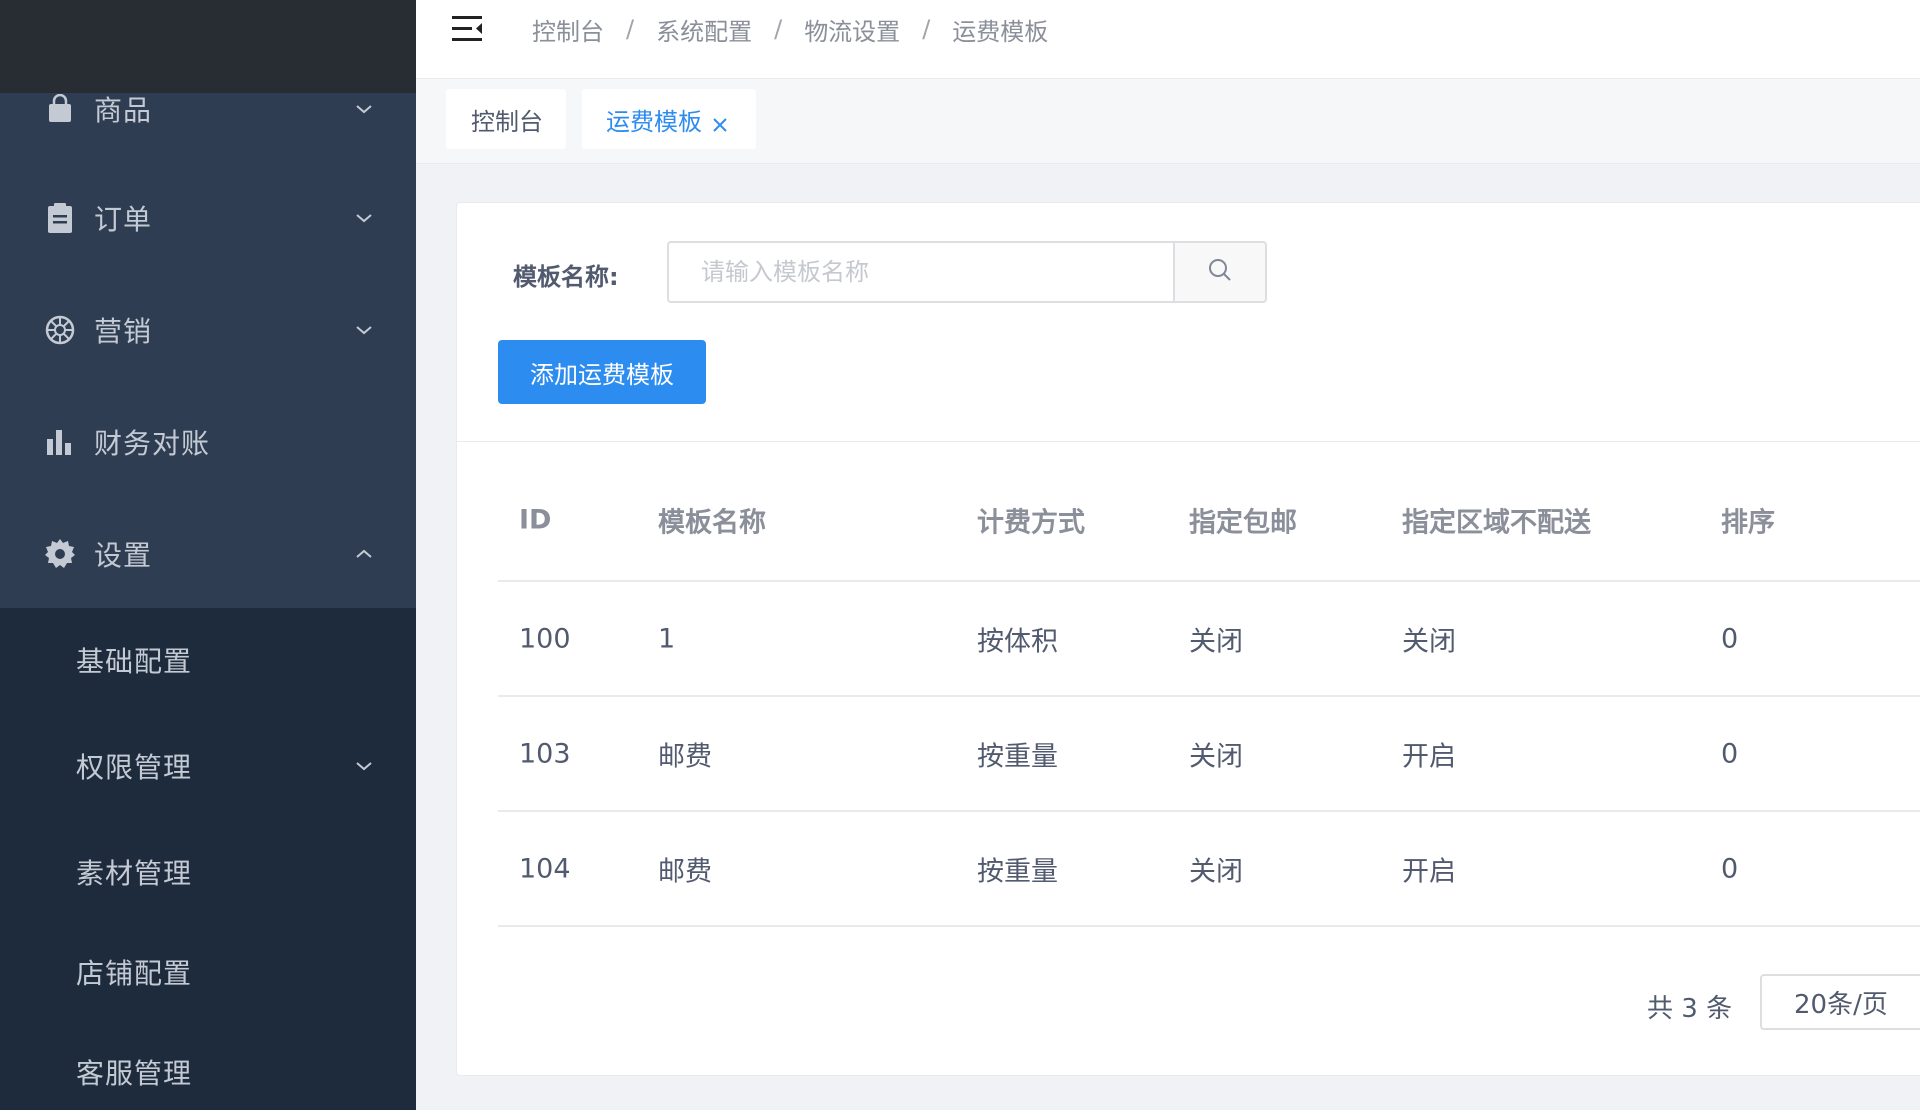  What do you see at coordinates (667, 638) in the screenshot?
I see `cell-template-name: 1` at bounding box center [667, 638].